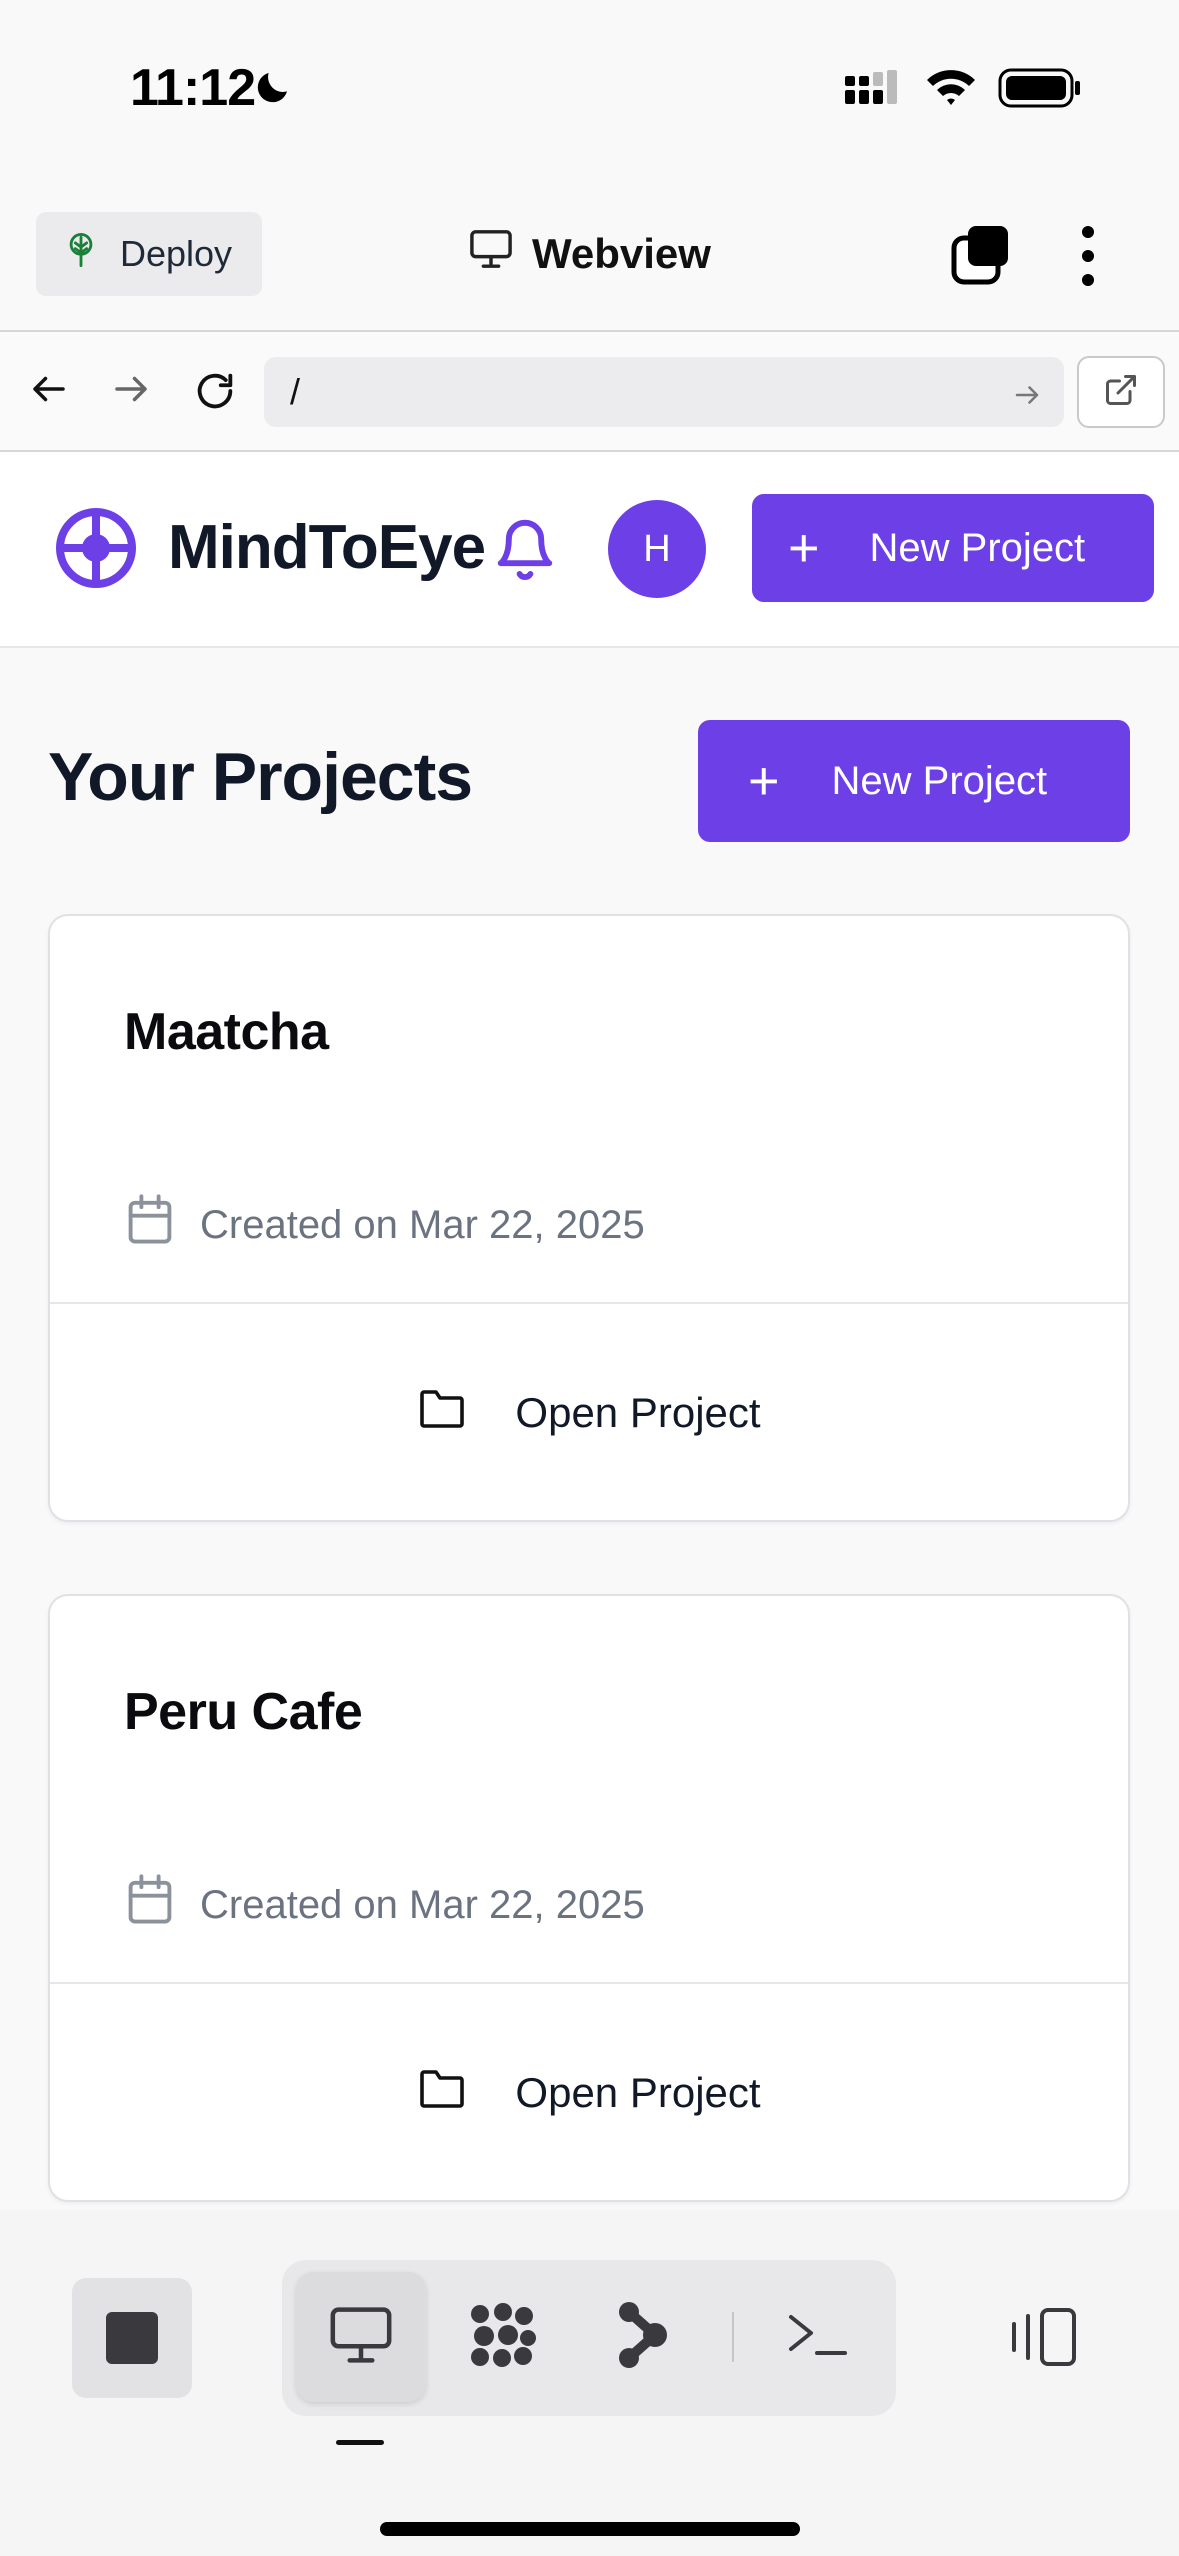 The height and width of the screenshot is (2556, 1179). I want to click on agent-icon, so click(503, 2337).